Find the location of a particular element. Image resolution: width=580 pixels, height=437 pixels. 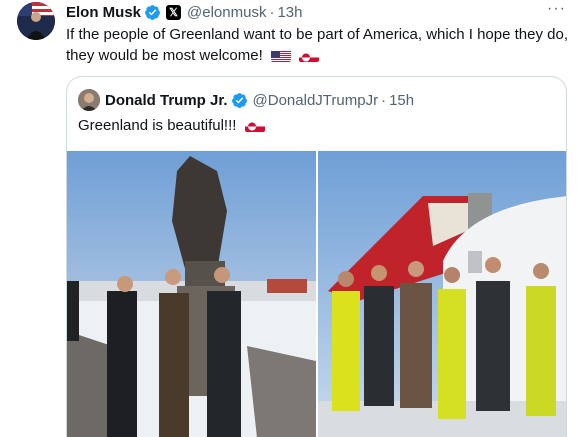

us-flag-icon is located at coordinates (280, 55).